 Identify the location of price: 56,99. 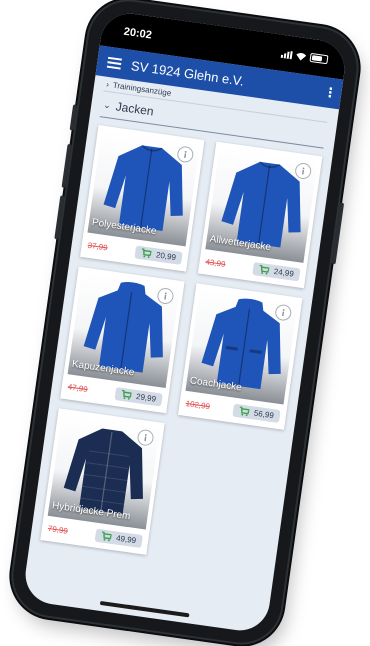
(264, 414).